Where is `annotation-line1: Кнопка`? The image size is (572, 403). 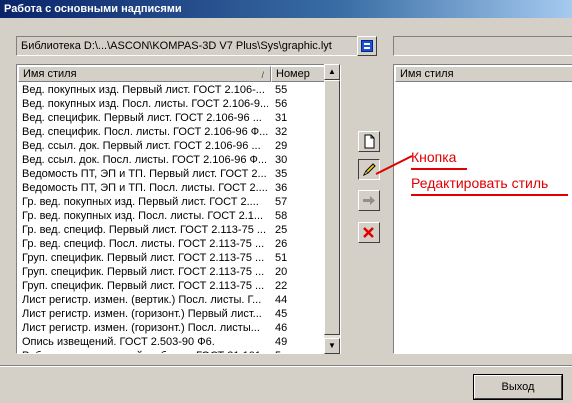
annotation-line1: Кнопка is located at coordinates (434, 157).